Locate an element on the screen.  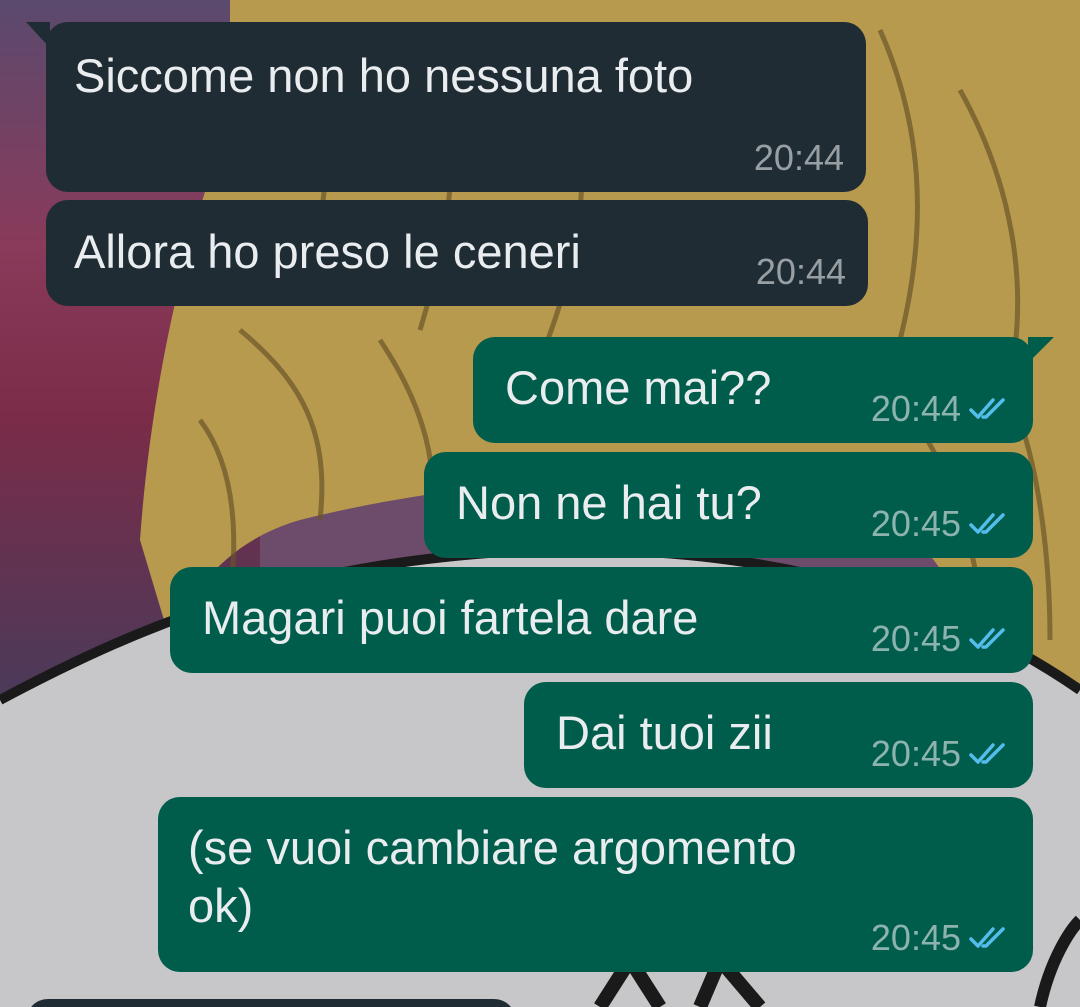
message-bubble-partial is located at coordinates (271, 1003).